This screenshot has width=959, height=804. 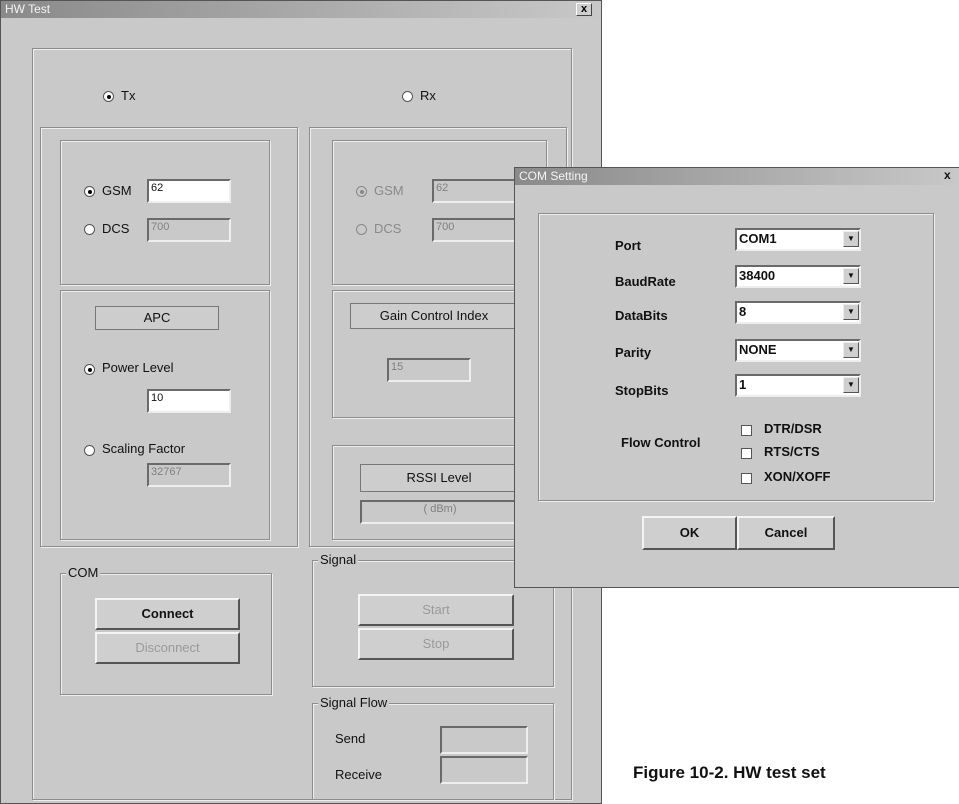 I want to click on tx-label: Tx, so click(x=128, y=95).